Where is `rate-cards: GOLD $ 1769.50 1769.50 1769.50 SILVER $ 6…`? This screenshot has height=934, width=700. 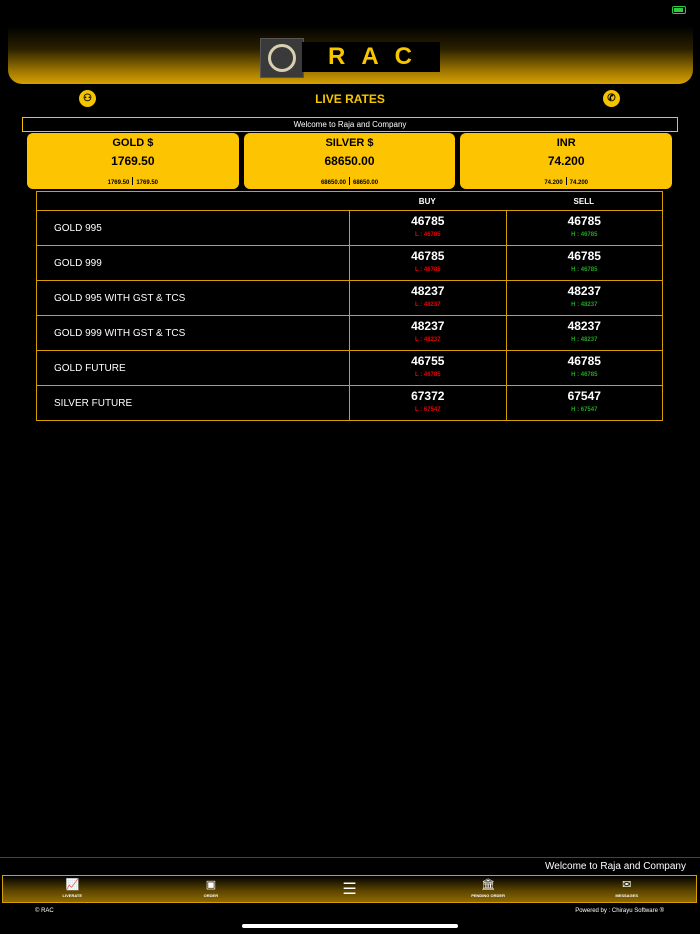
rate-cards: GOLD $ 1769.50 1769.50 1769.50 SILVER $ 6… is located at coordinates (350, 161).